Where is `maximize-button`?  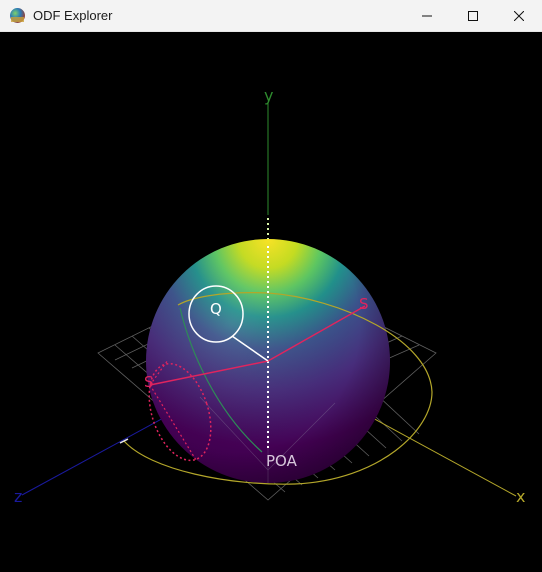 maximize-button is located at coordinates (473, 15).